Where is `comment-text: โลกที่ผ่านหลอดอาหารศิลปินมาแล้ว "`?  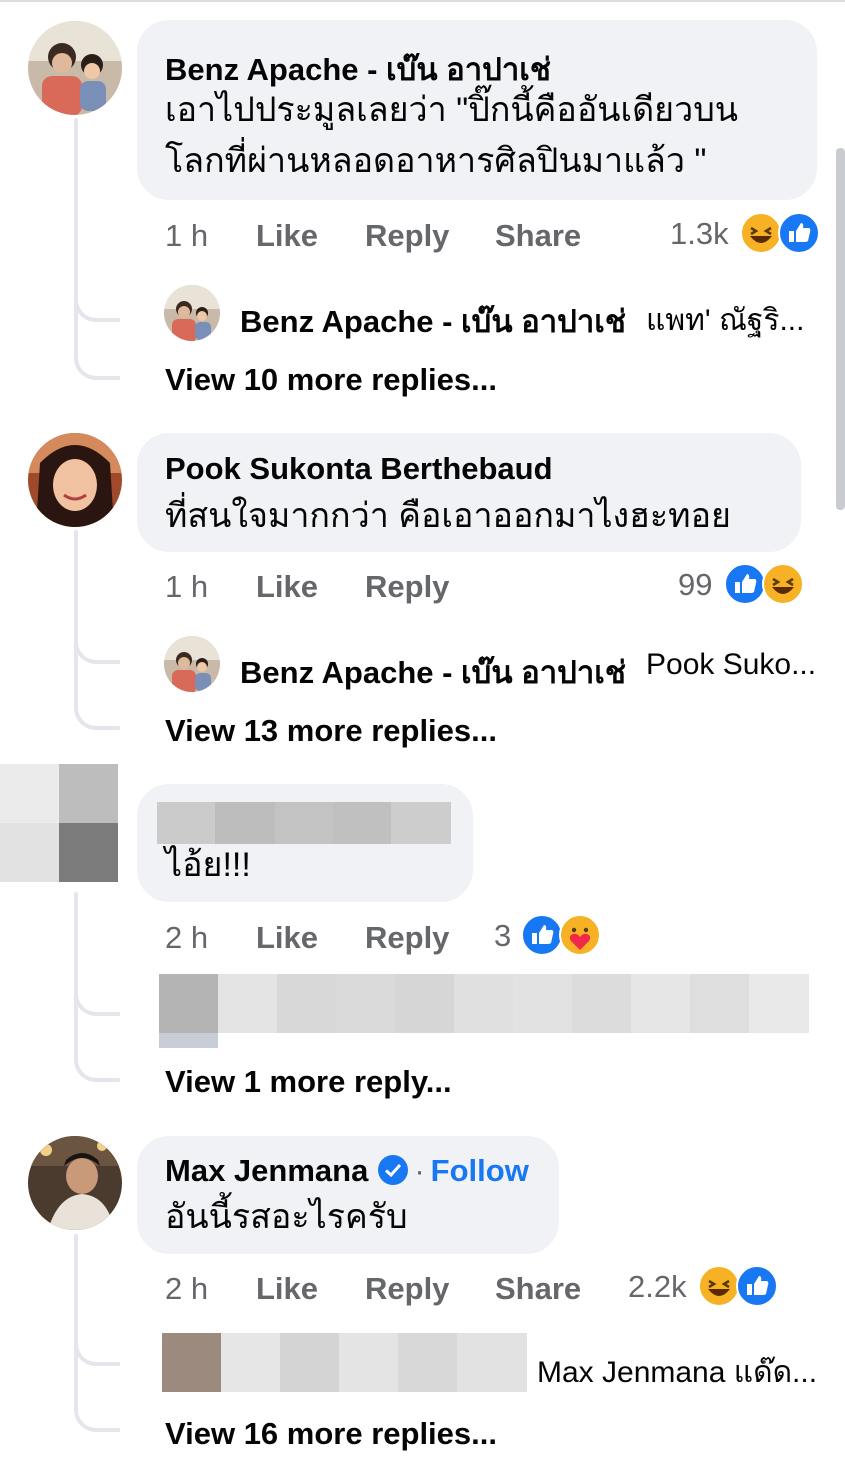
comment-text: โลกที่ผ่านหลอดอาหารศิลปินมาแล้ว " is located at coordinates (436, 161).